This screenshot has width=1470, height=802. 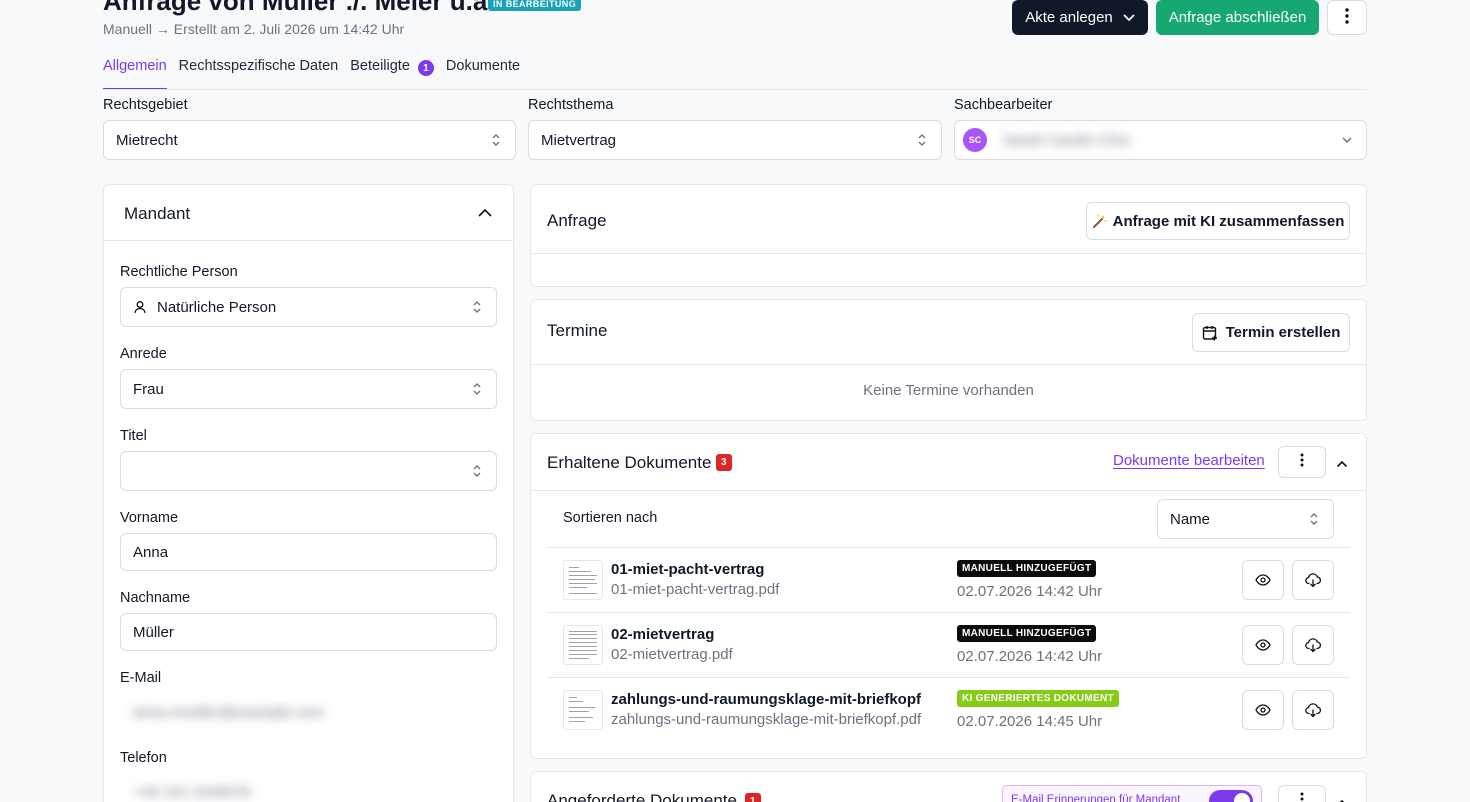 I want to click on sort-label: Sortieren nach, so click(x=610, y=518).